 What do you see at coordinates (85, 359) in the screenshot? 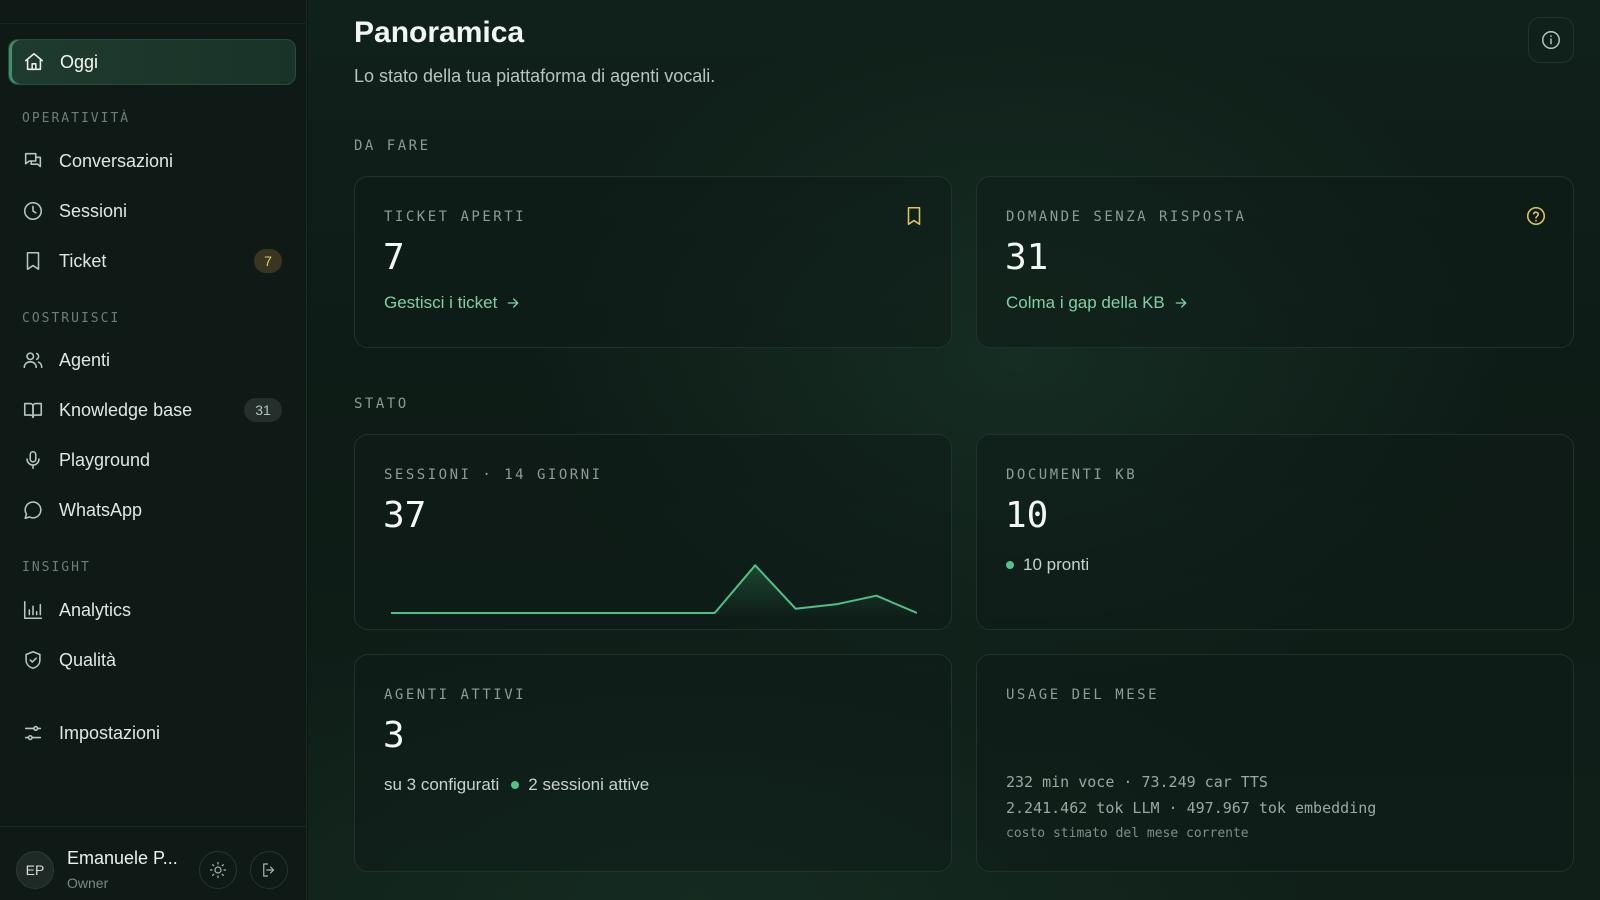
I see `sidebar-item-label: Agenti` at bounding box center [85, 359].